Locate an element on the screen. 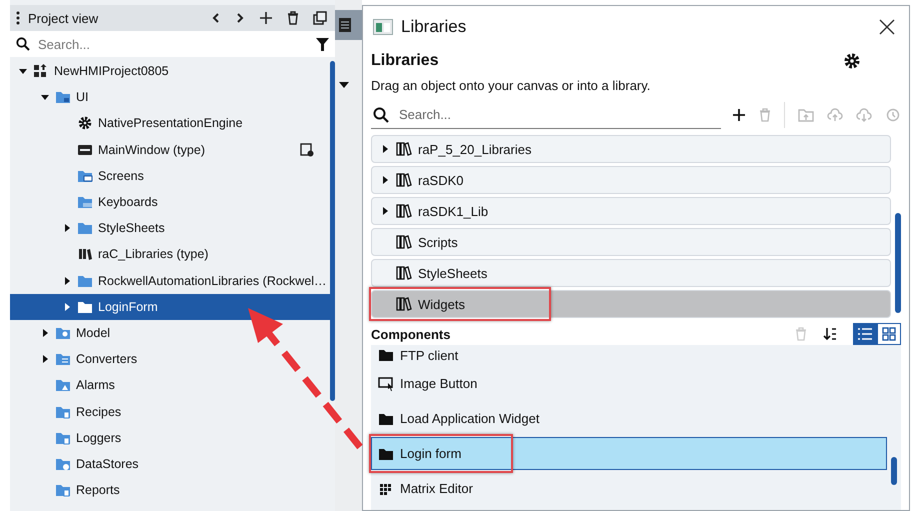 This screenshot has width=917, height=511. tree-item: Keyboards is located at coordinates (170, 202).